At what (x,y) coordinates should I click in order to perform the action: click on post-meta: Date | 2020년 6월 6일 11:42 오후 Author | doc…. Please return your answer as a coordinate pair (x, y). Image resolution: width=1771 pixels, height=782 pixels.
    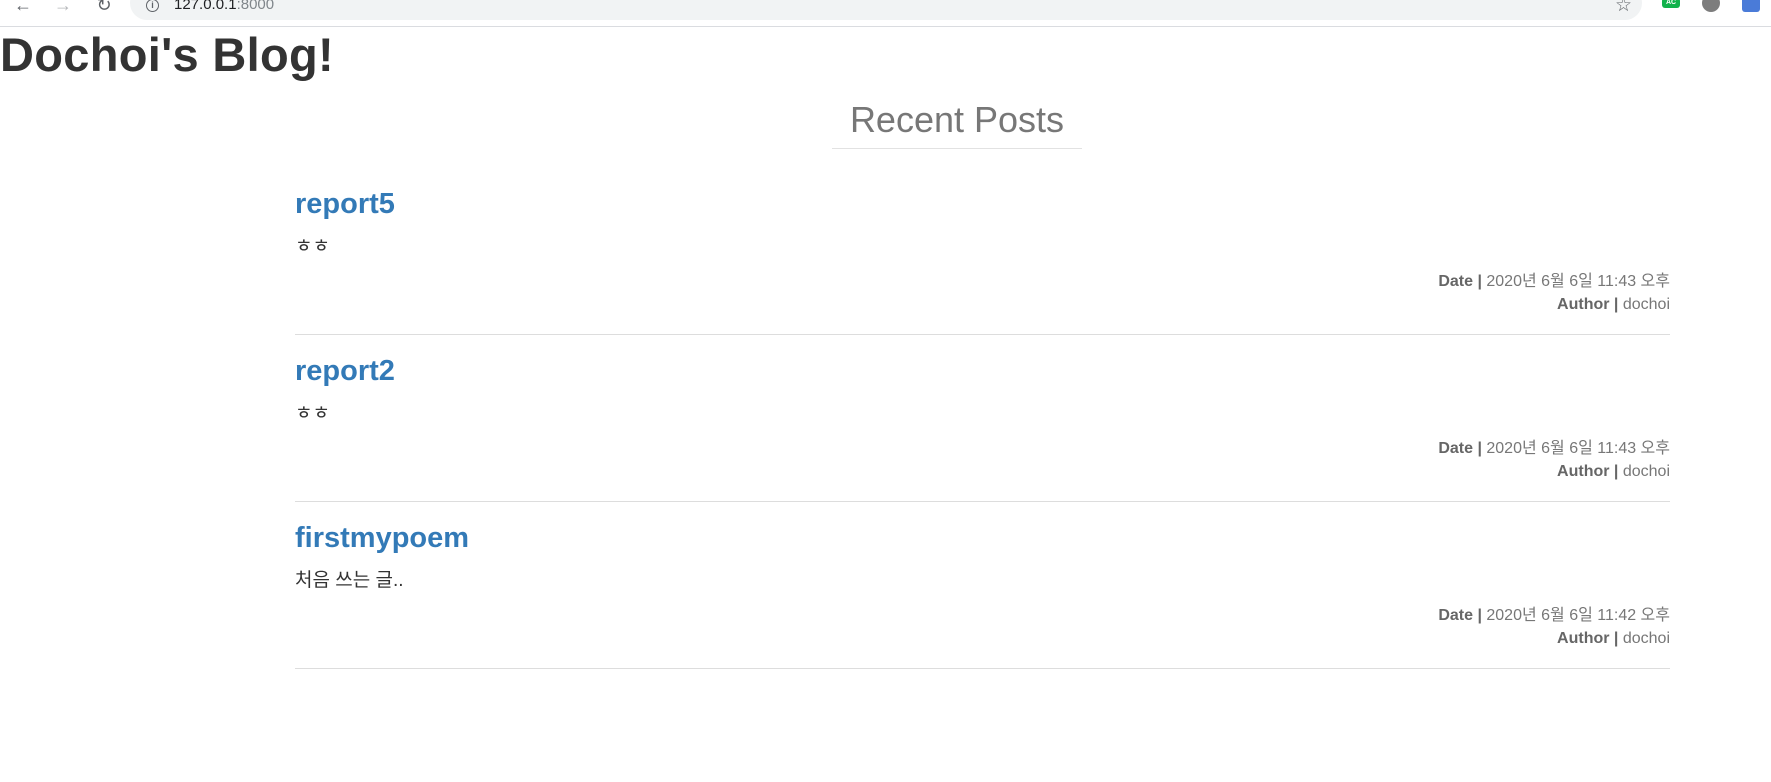
    Looking at the image, I should click on (1554, 627).